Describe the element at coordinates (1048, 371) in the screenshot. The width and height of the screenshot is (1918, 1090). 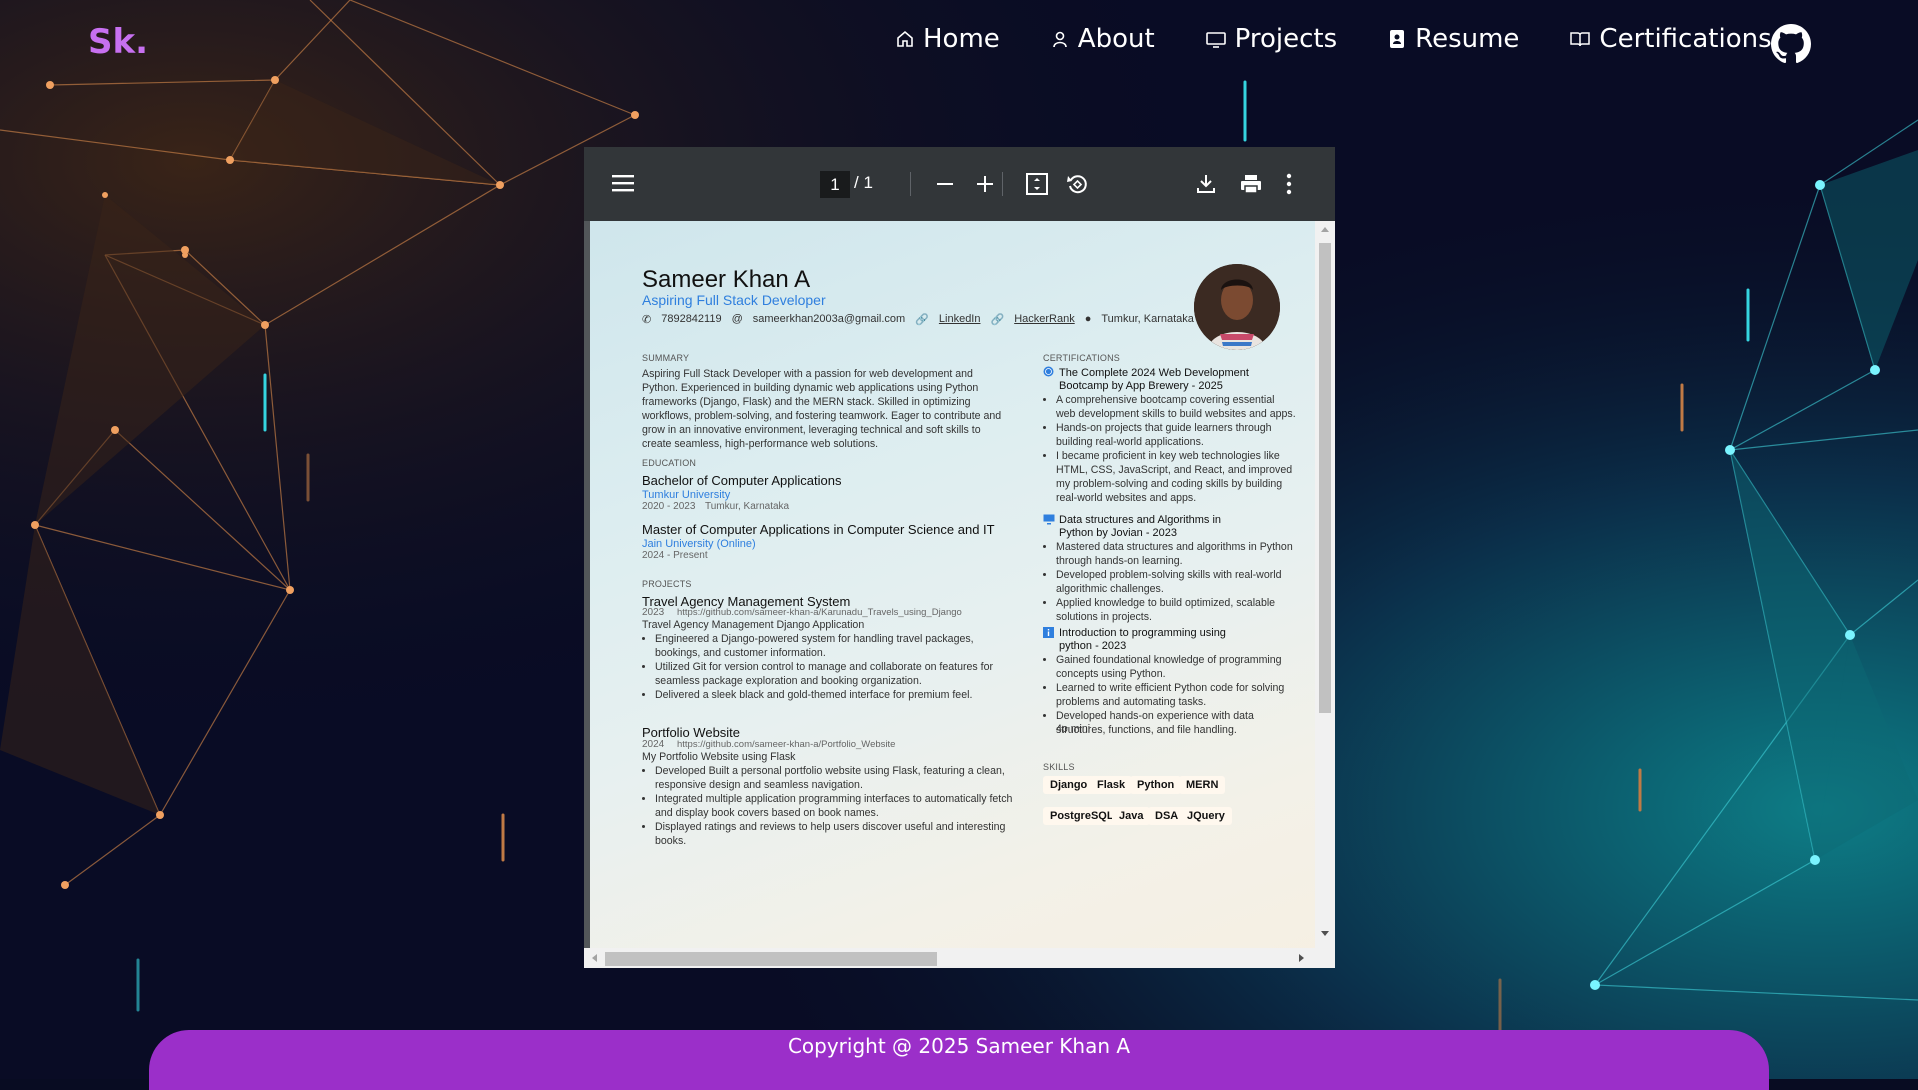
I see `globe-icon` at that location.